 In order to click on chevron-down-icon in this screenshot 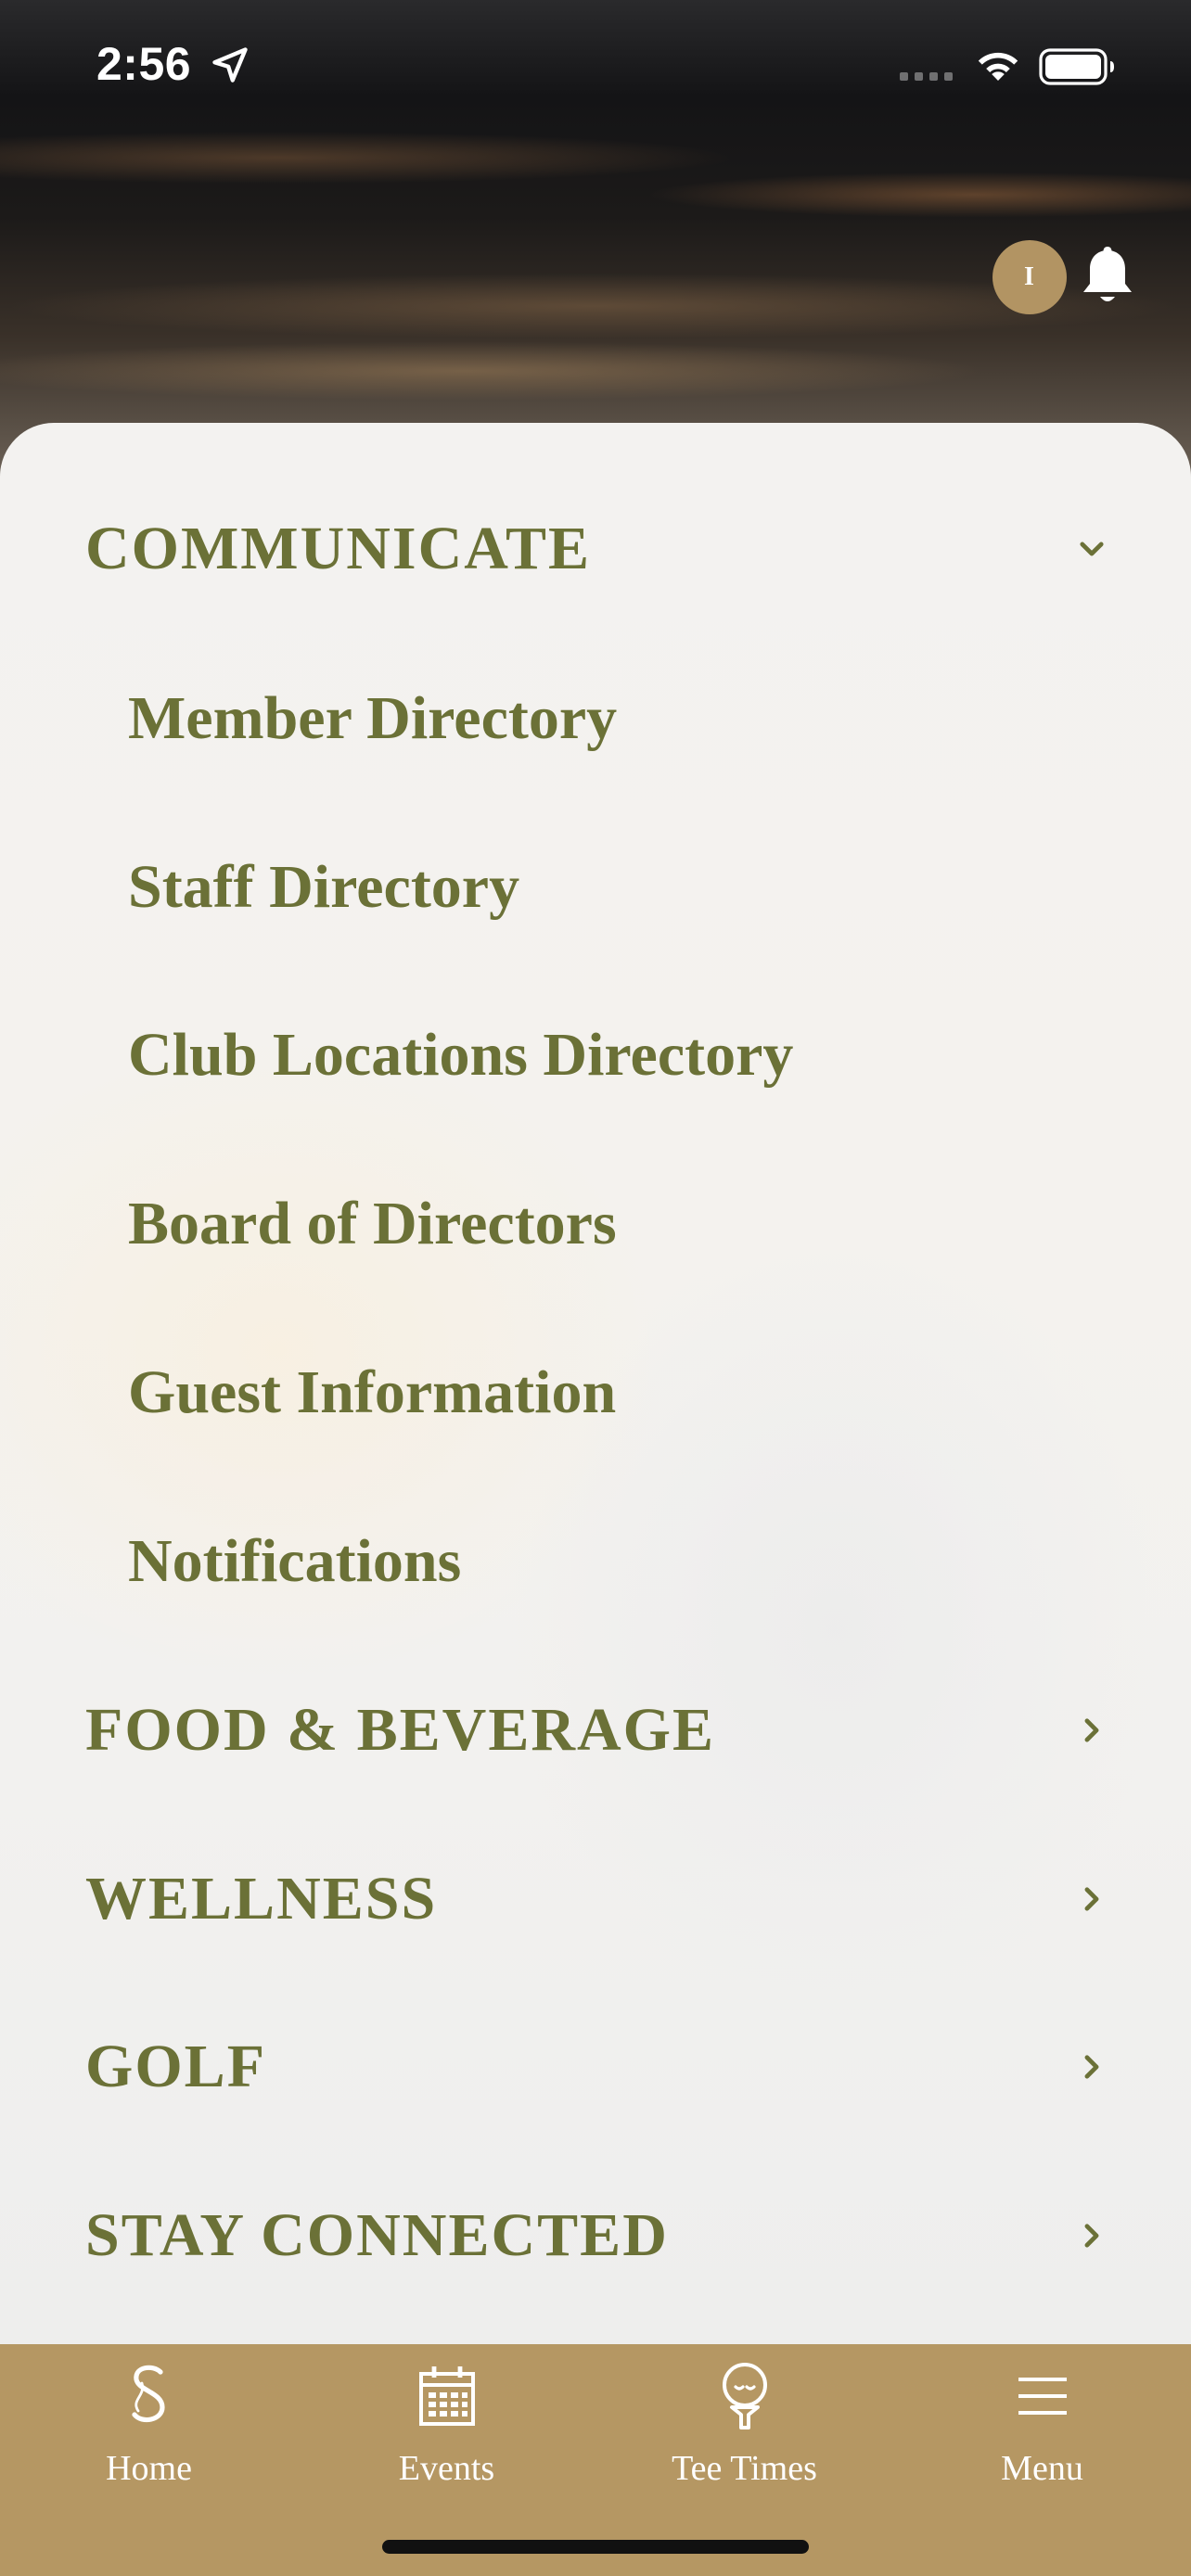, I will do `click(1092, 549)`.